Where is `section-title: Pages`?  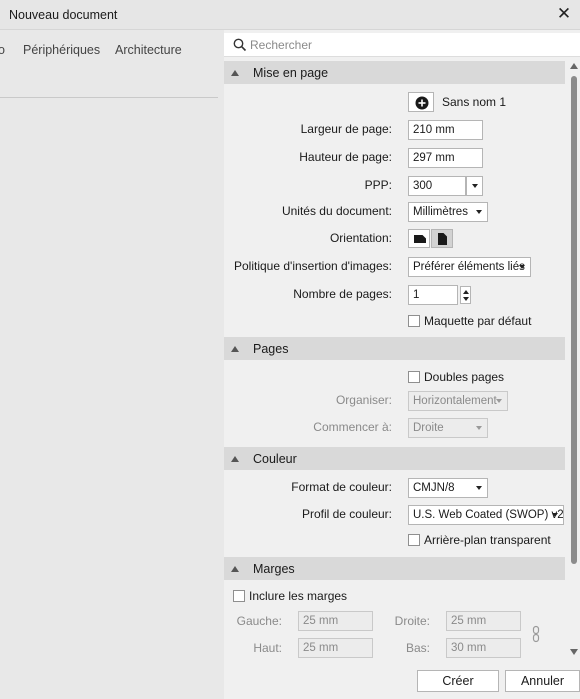
section-title: Pages is located at coordinates (271, 349).